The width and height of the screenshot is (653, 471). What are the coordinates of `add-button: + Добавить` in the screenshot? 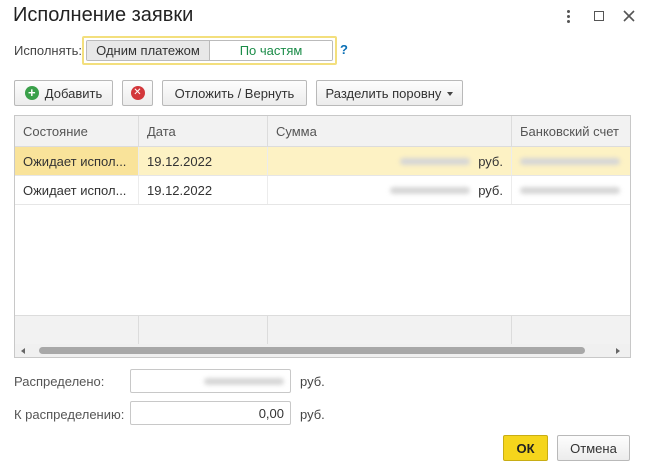 It's located at (63, 93).